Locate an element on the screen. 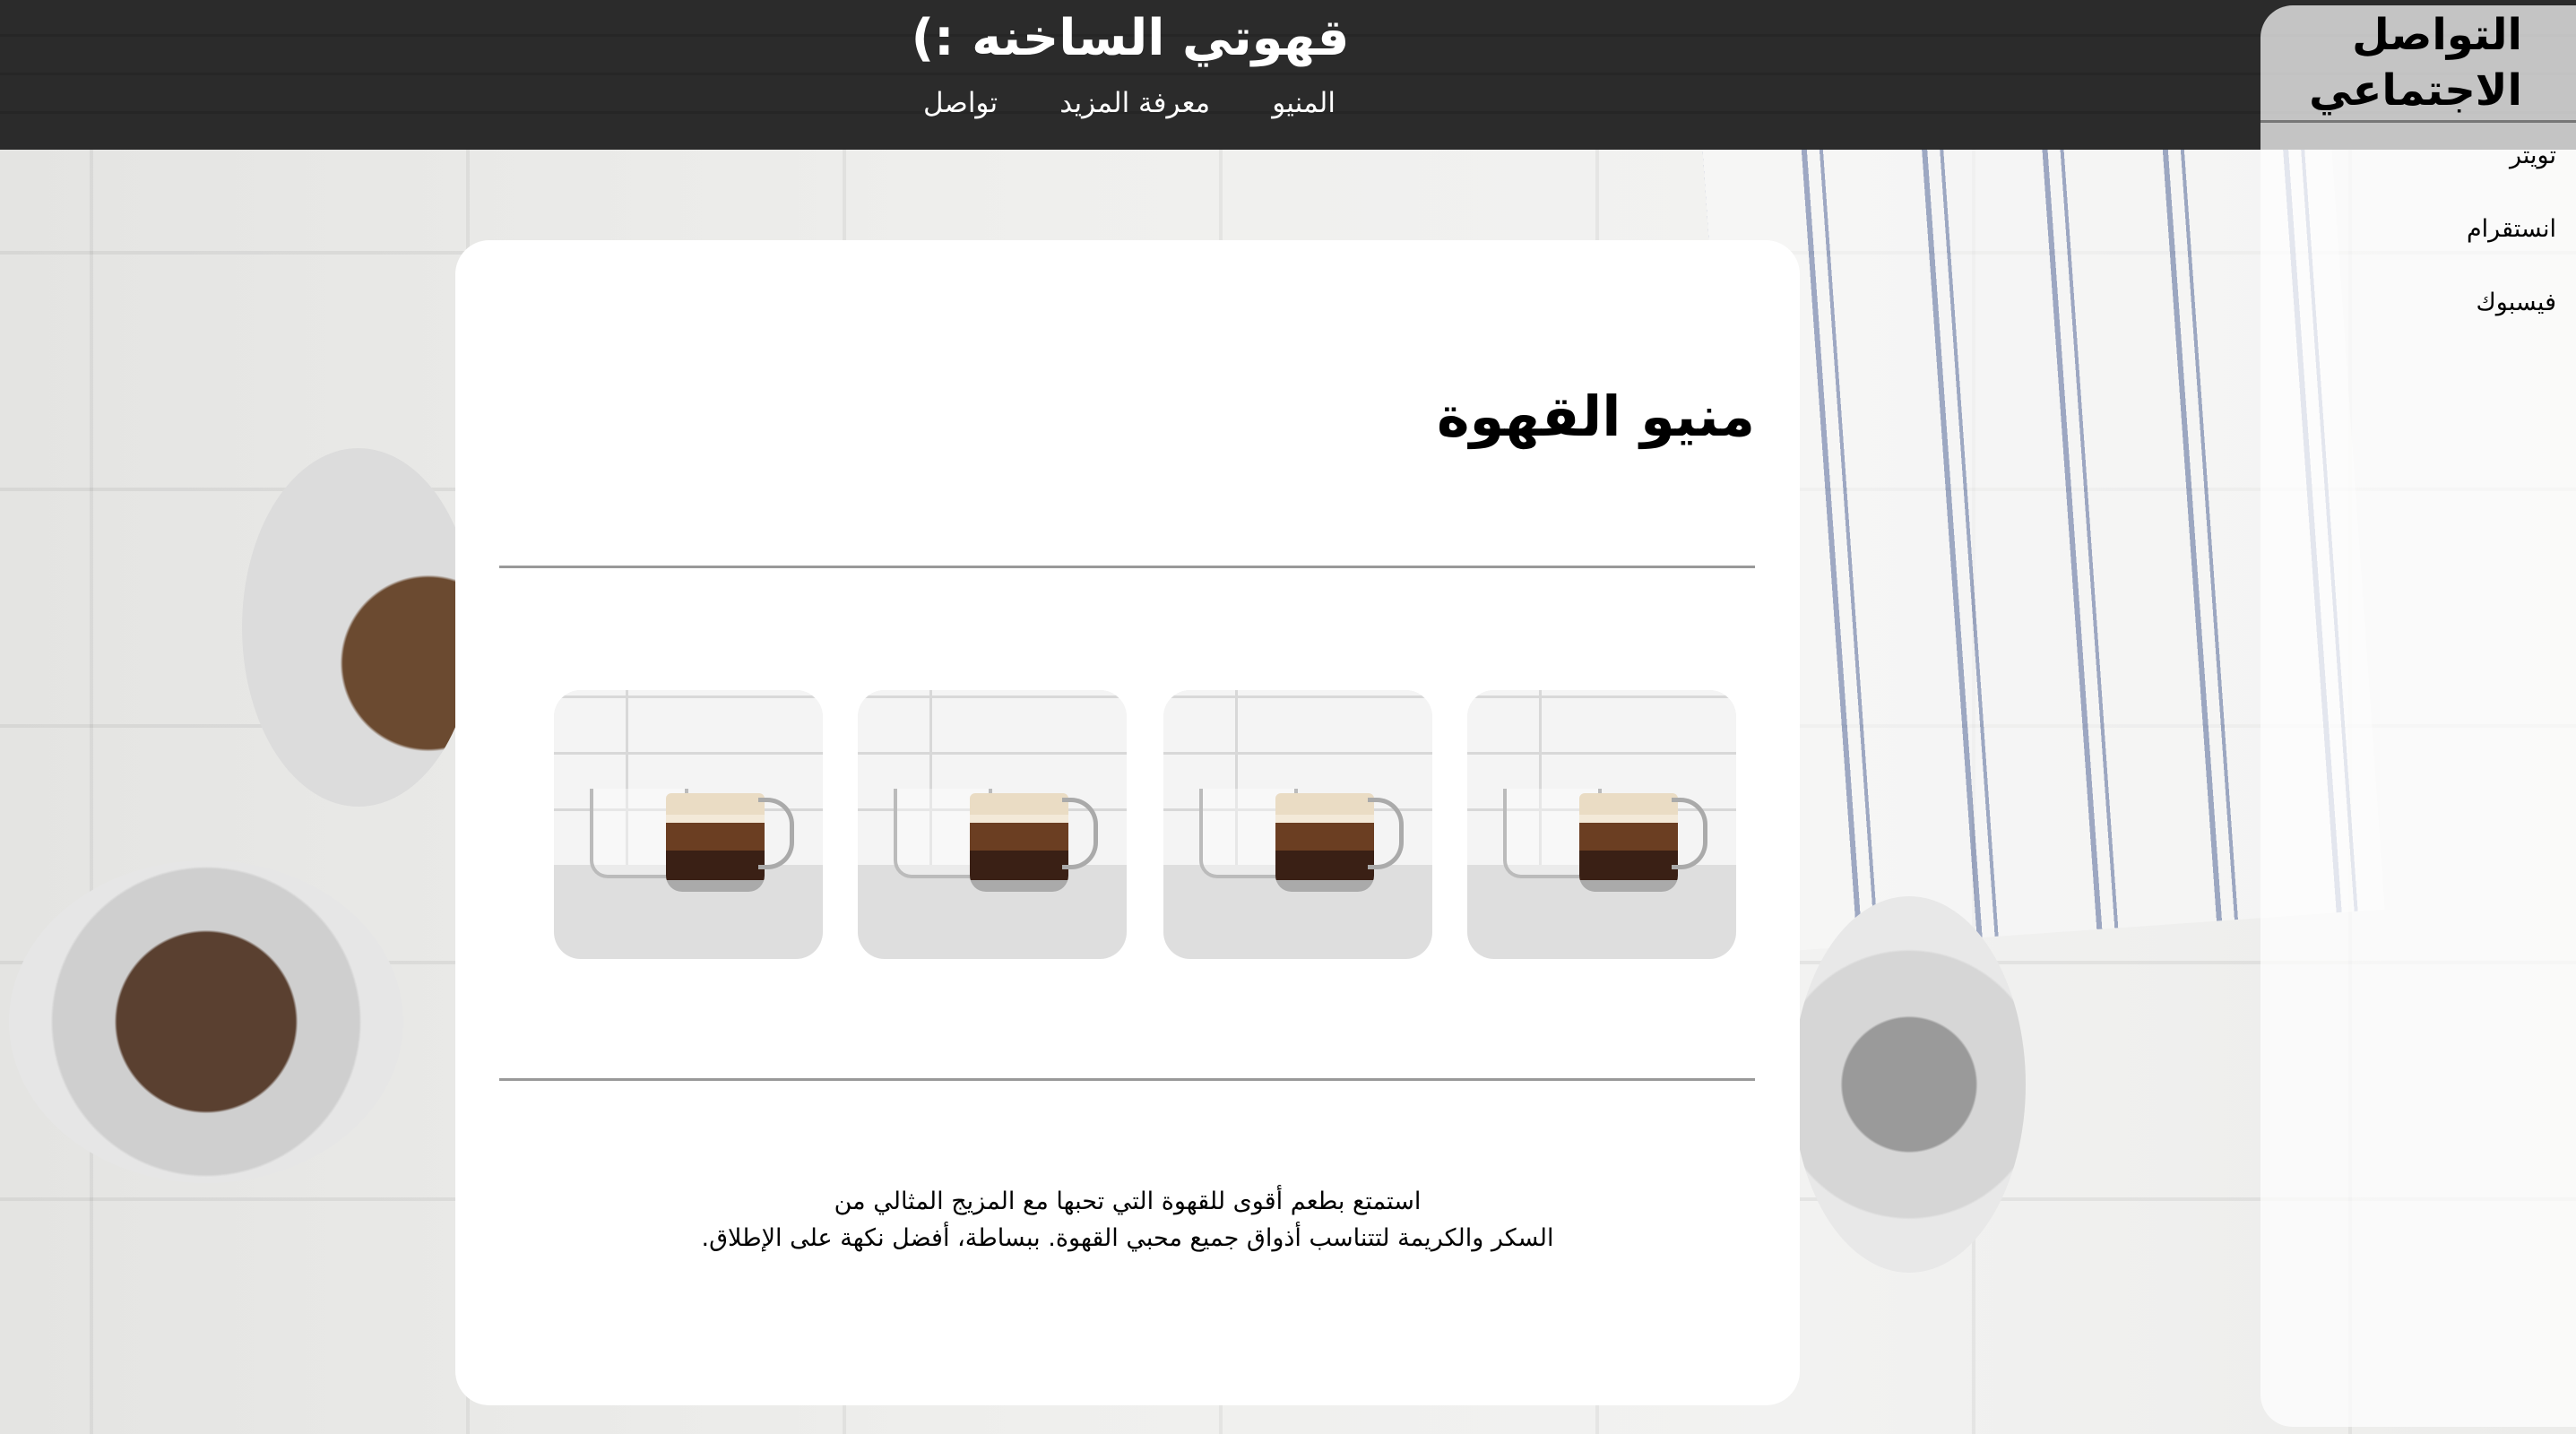 The width and height of the screenshot is (2576, 1434). background-kettle is located at coordinates (1909, 1084).